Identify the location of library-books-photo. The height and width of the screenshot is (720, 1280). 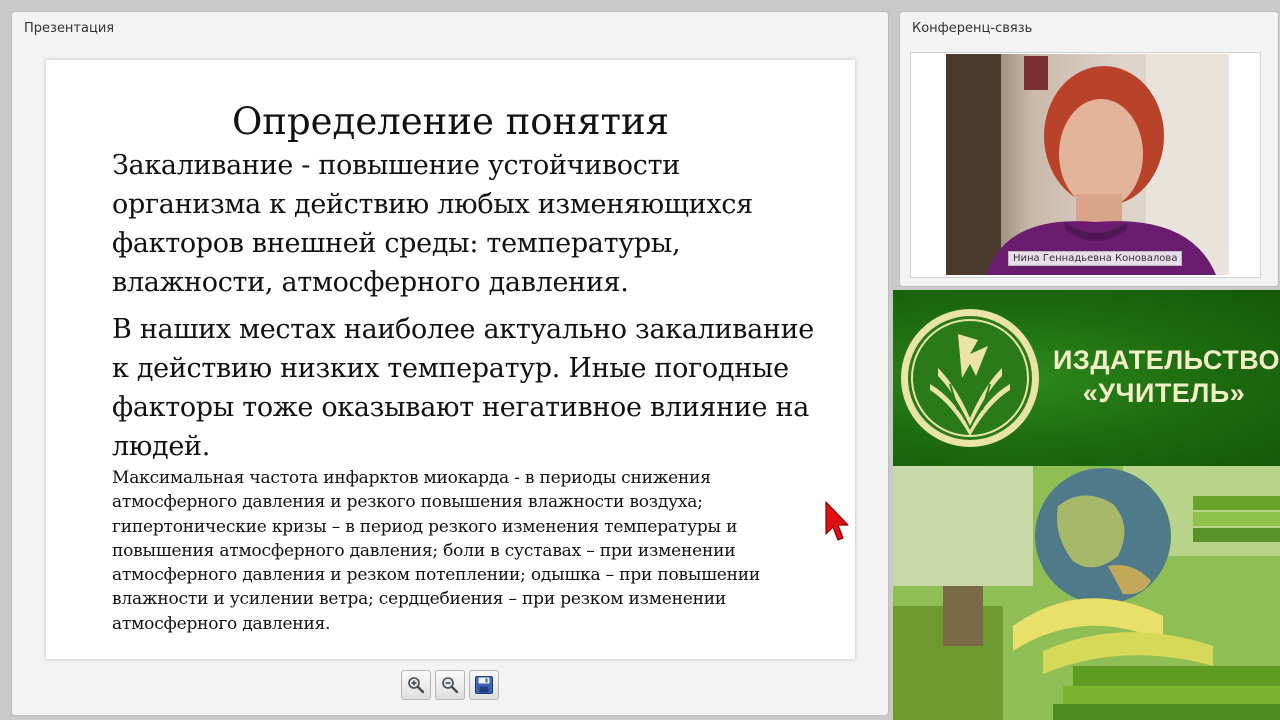
(1086, 593).